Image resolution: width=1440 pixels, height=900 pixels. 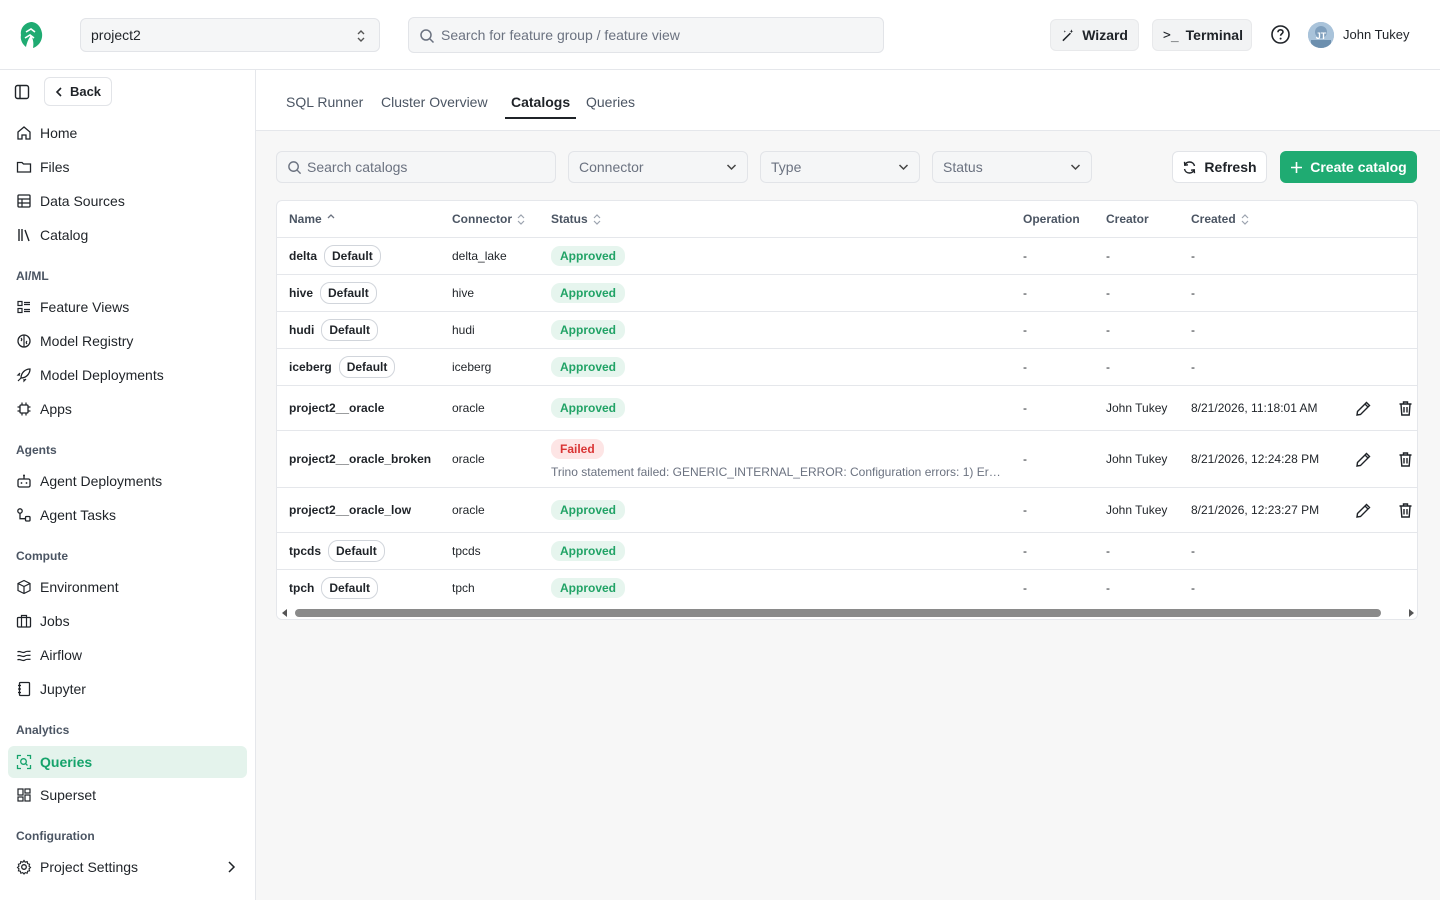 What do you see at coordinates (127, 235) in the screenshot?
I see `sidebar-item-catalog: Catalog` at bounding box center [127, 235].